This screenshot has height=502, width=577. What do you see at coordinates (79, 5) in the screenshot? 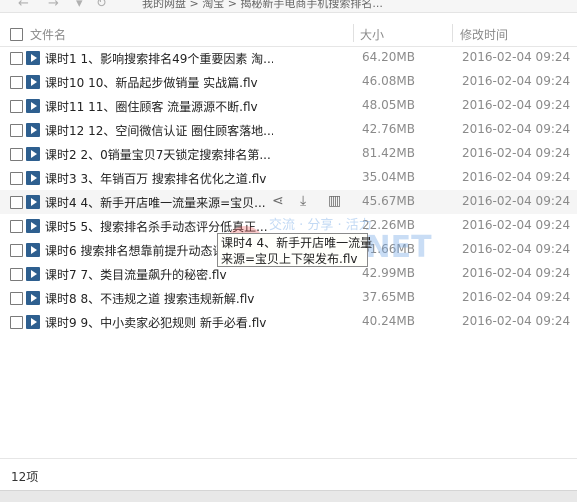
I see `dropdown-icon: ▾` at bounding box center [79, 5].